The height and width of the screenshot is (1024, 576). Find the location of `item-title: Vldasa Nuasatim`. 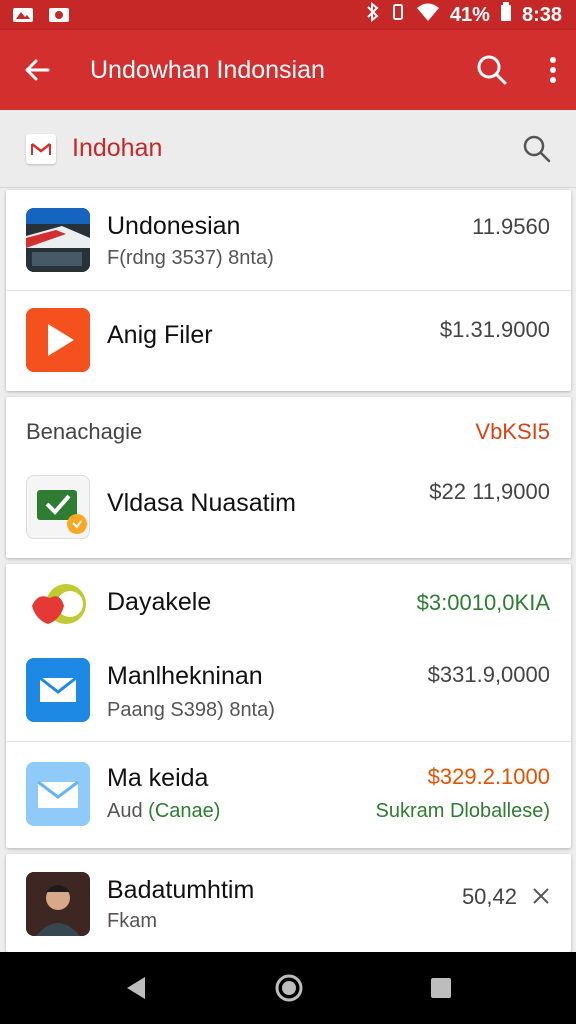

item-title: Vldasa Nuasatim is located at coordinates (201, 503).